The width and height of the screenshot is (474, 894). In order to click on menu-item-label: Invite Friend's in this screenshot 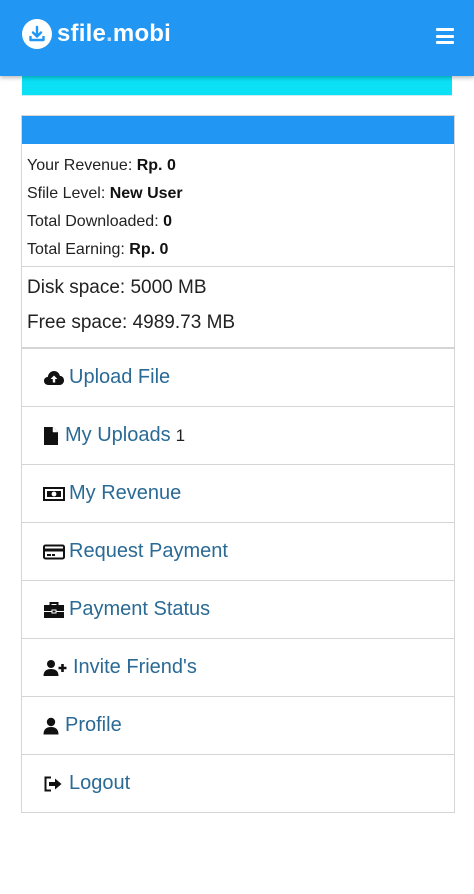, I will do `click(135, 667)`.